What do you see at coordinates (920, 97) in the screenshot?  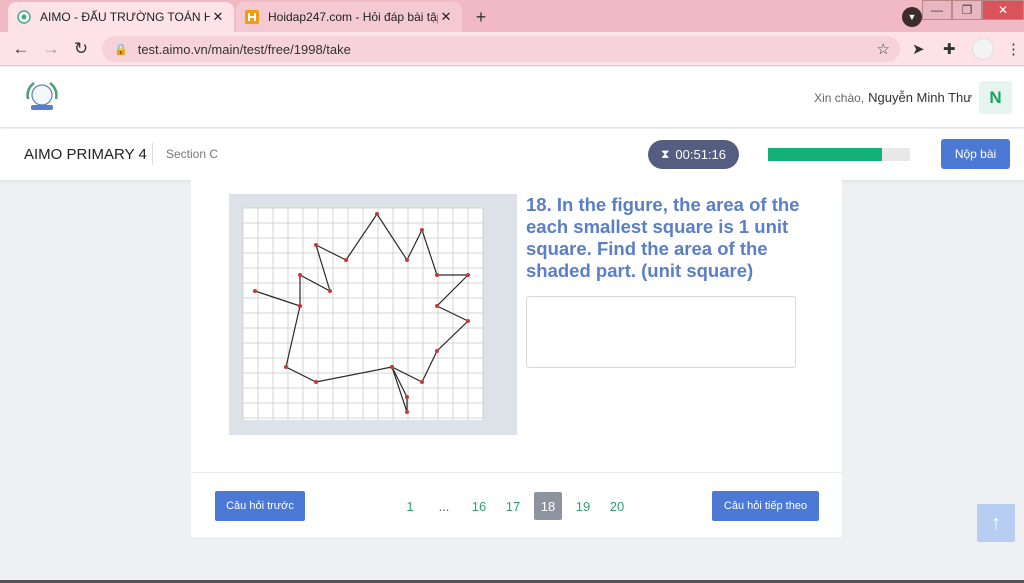 I see `user-name: Nguyễn Minh Thư` at bounding box center [920, 97].